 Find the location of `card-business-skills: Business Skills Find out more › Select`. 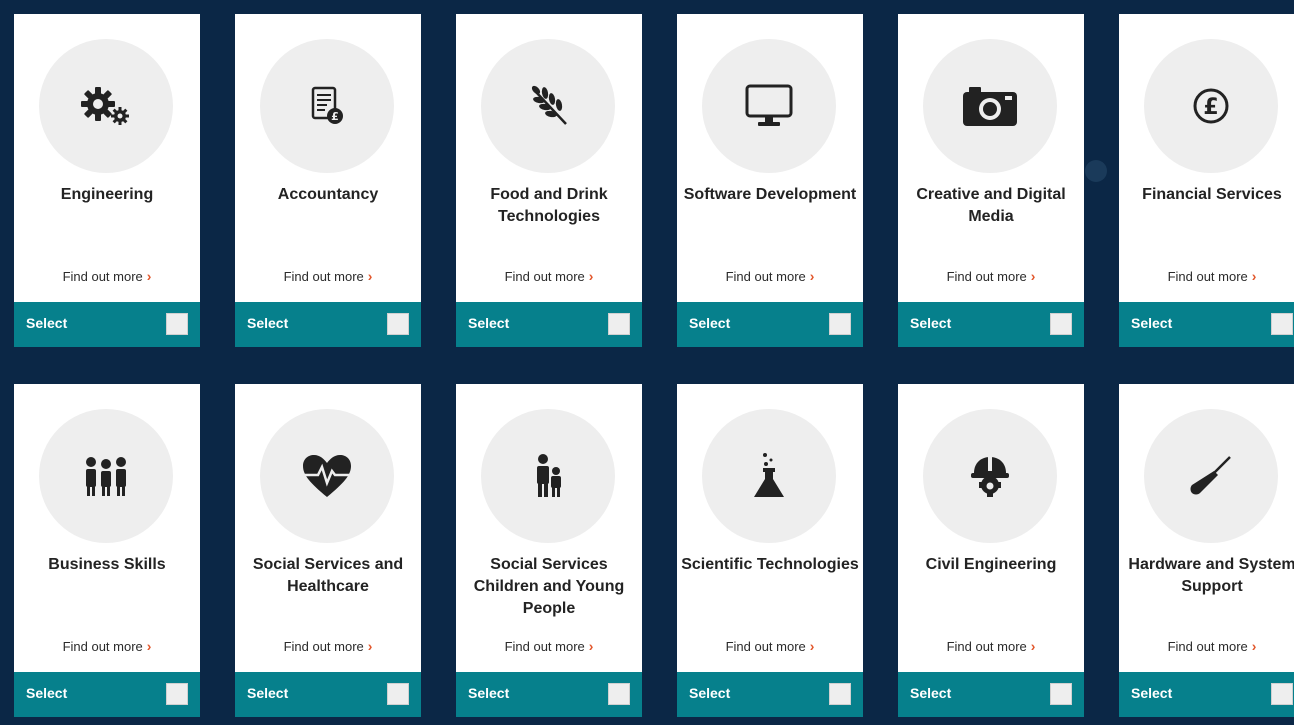

card-business-skills: Business Skills Find out more › Select is located at coordinates (107, 550).